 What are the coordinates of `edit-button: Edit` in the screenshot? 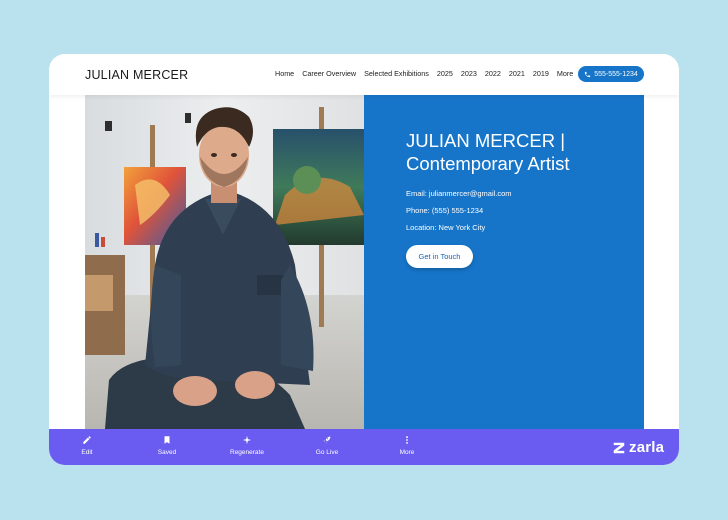 It's located at (87, 445).